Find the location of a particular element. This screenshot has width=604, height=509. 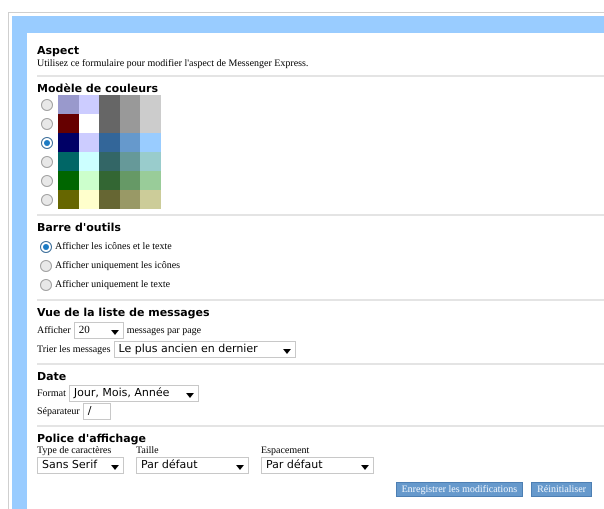

section-heading: Barre d'outils is located at coordinates (79, 227).